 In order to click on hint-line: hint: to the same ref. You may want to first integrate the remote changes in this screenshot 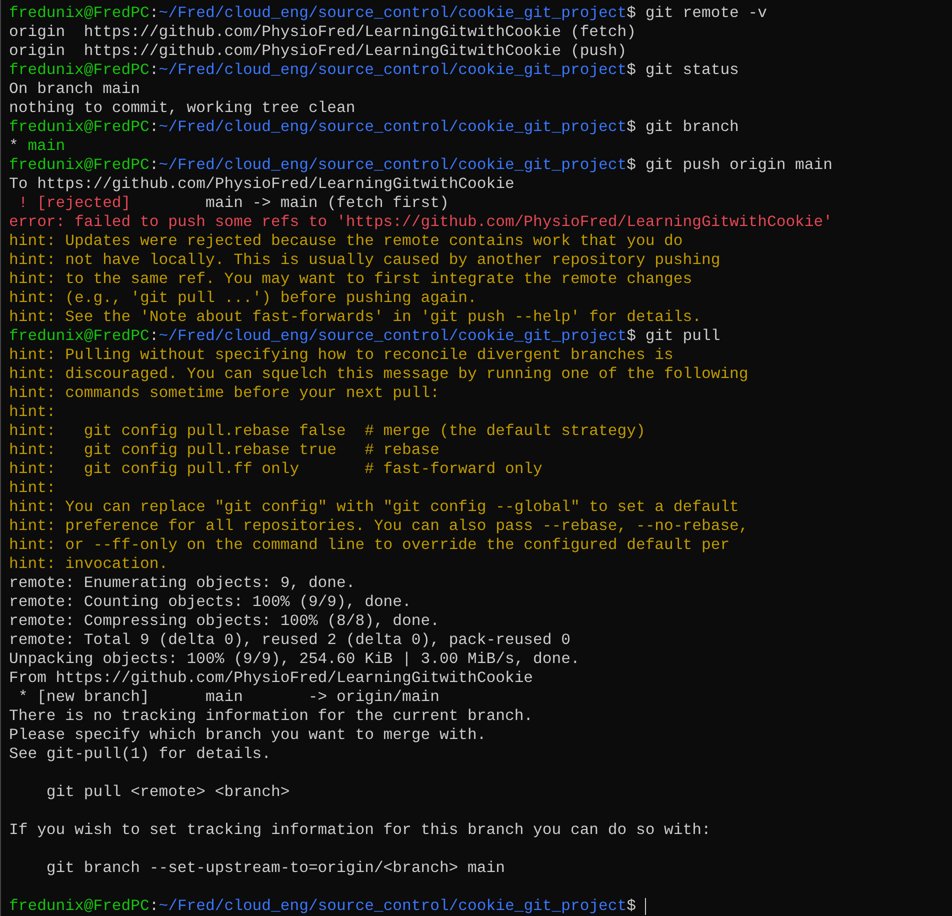, I will do `click(350, 279)`.